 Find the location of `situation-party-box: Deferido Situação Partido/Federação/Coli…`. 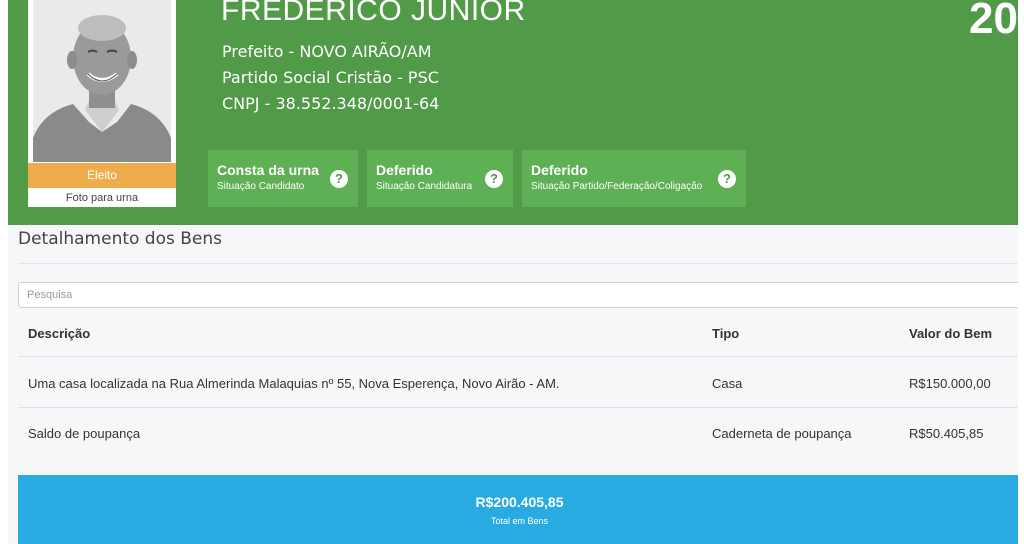

situation-party-box: Deferido Situação Partido/Federação/Coli… is located at coordinates (634, 178).